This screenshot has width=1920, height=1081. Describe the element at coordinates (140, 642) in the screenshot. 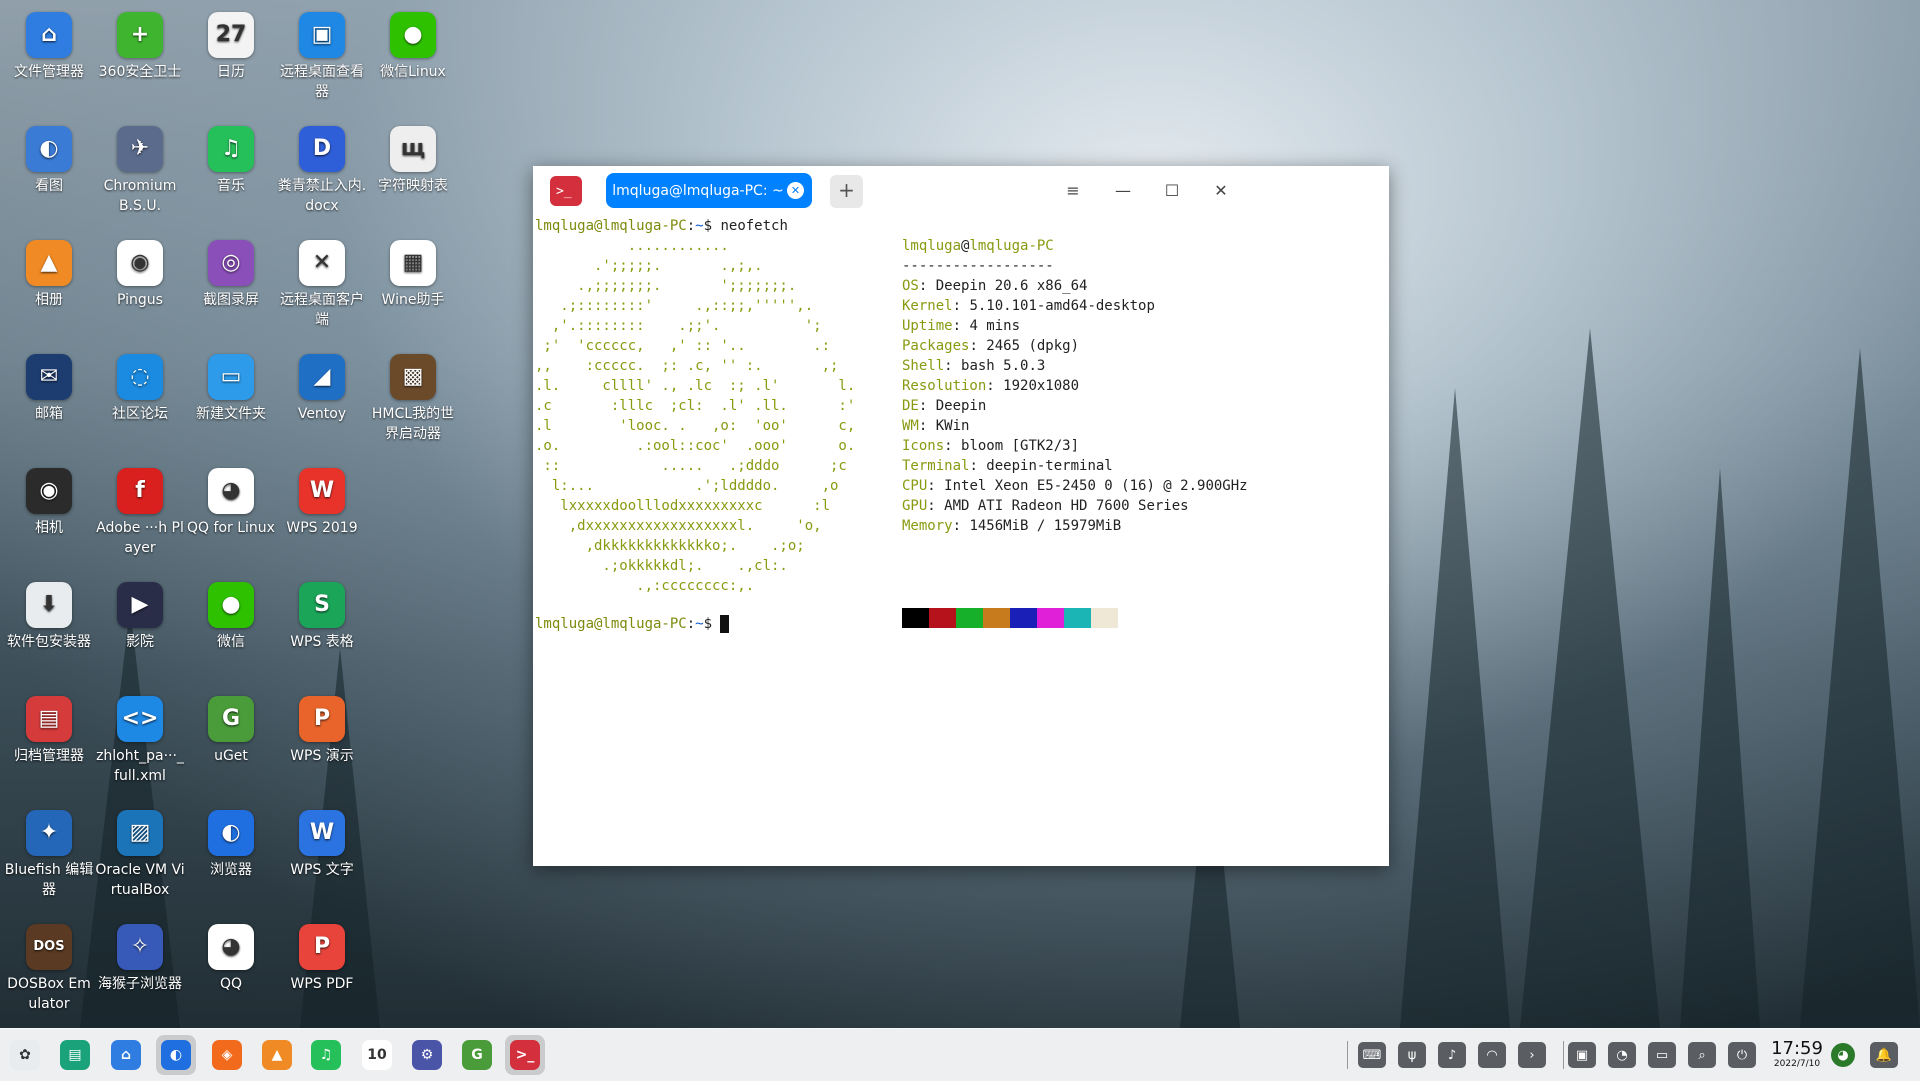

I see `desktop-icon-label: 影院` at that location.